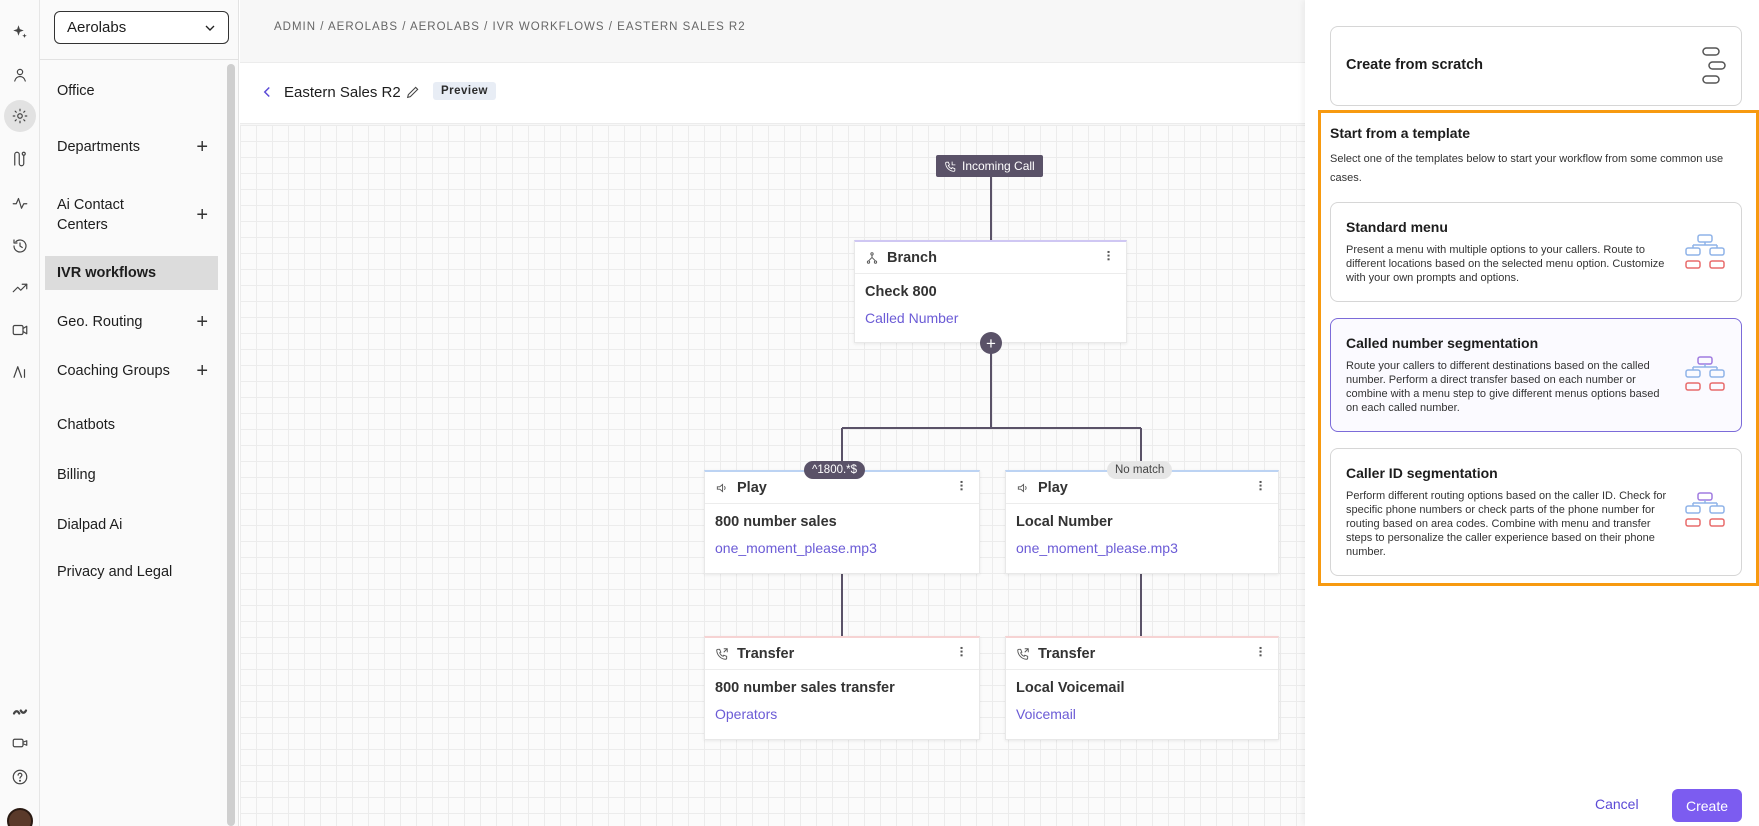  What do you see at coordinates (20, 777) in the screenshot?
I see `help-icon` at bounding box center [20, 777].